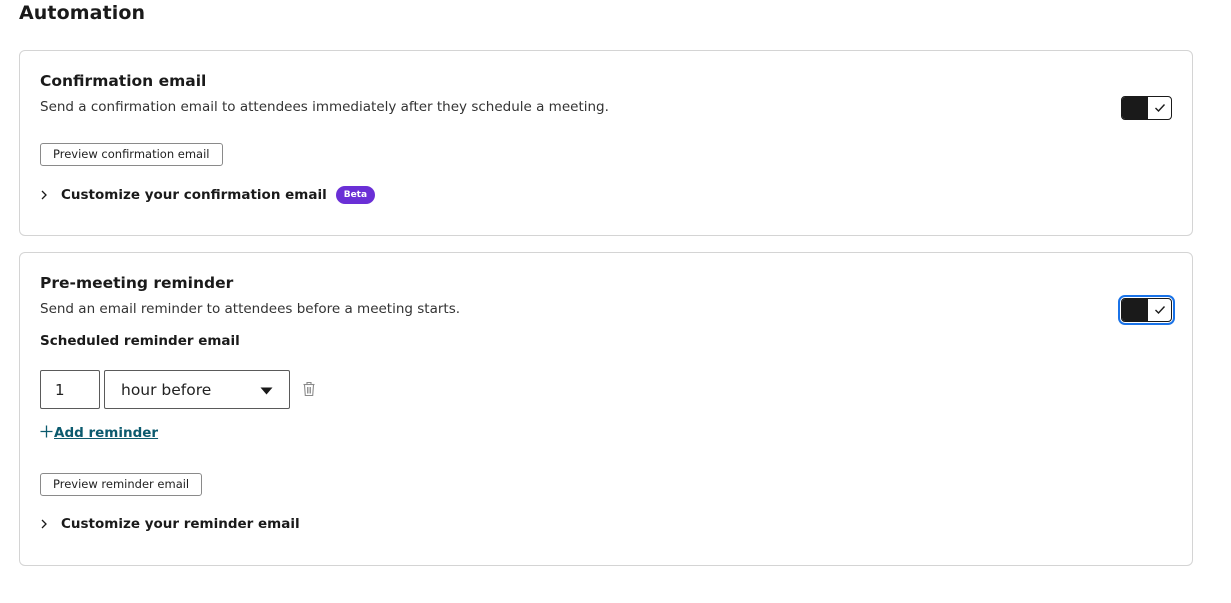  I want to click on caret-down-icon, so click(266, 389).